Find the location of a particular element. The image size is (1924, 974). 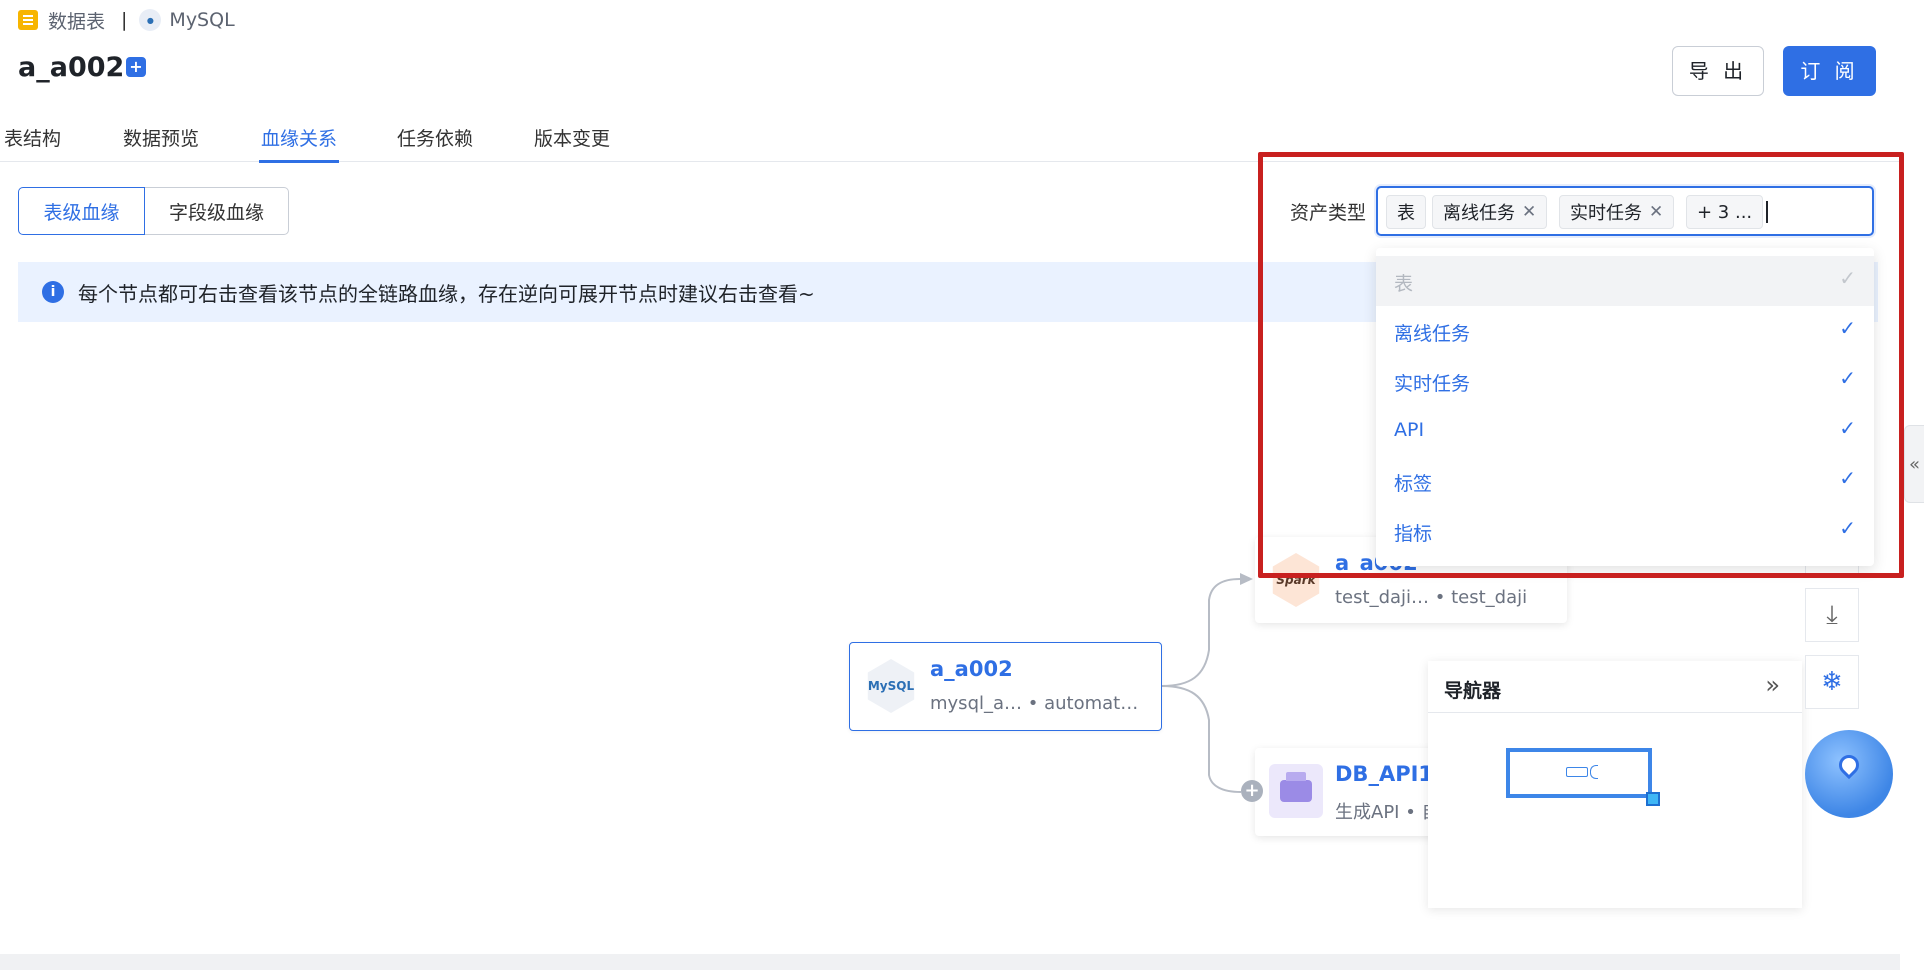

option-metric: 指标 ✓ is located at coordinates (1625, 531).